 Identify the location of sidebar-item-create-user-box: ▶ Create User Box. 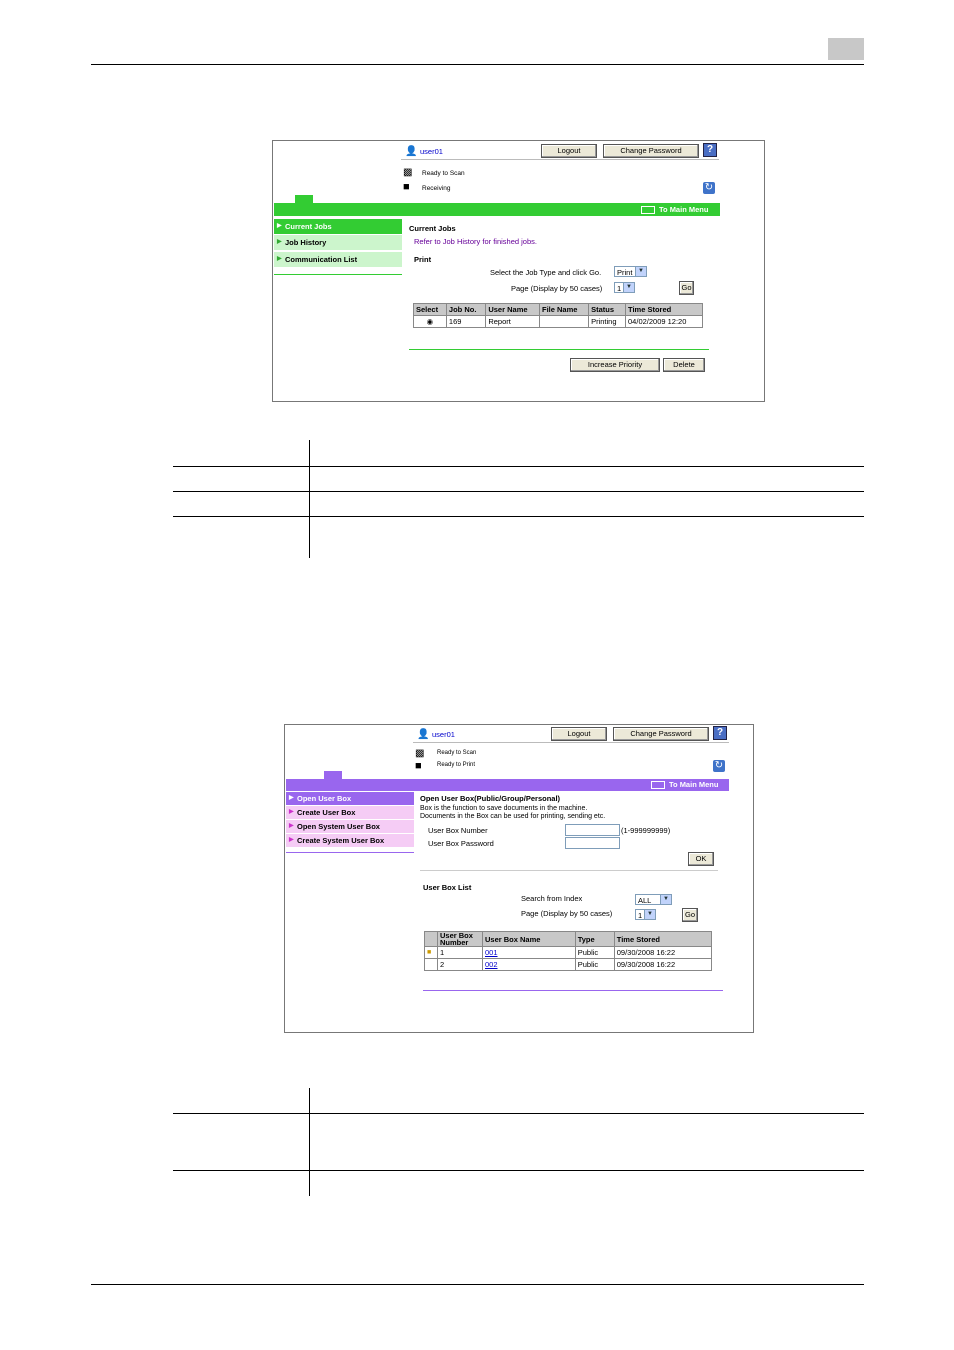
(350, 812).